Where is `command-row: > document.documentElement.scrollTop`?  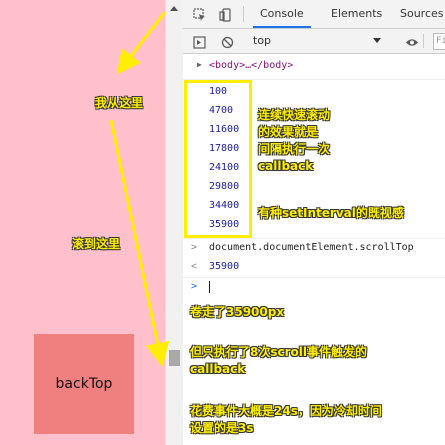
command-row: > document.documentElement.scrollTop is located at coordinates (314, 248).